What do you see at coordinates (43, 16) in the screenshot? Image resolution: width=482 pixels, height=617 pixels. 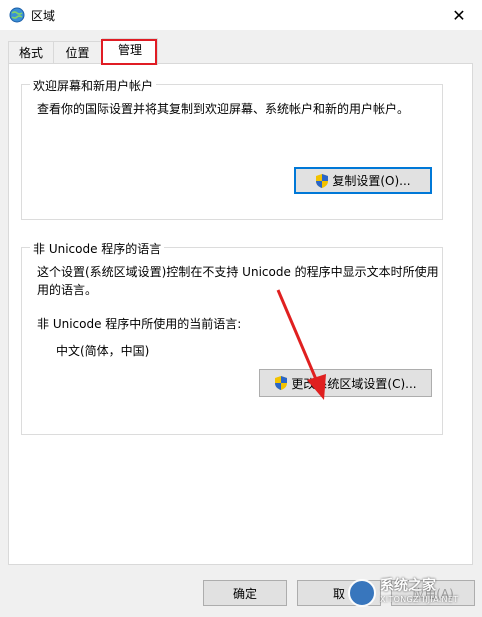 I see `window-title: 区域` at bounding box center [43, 16].